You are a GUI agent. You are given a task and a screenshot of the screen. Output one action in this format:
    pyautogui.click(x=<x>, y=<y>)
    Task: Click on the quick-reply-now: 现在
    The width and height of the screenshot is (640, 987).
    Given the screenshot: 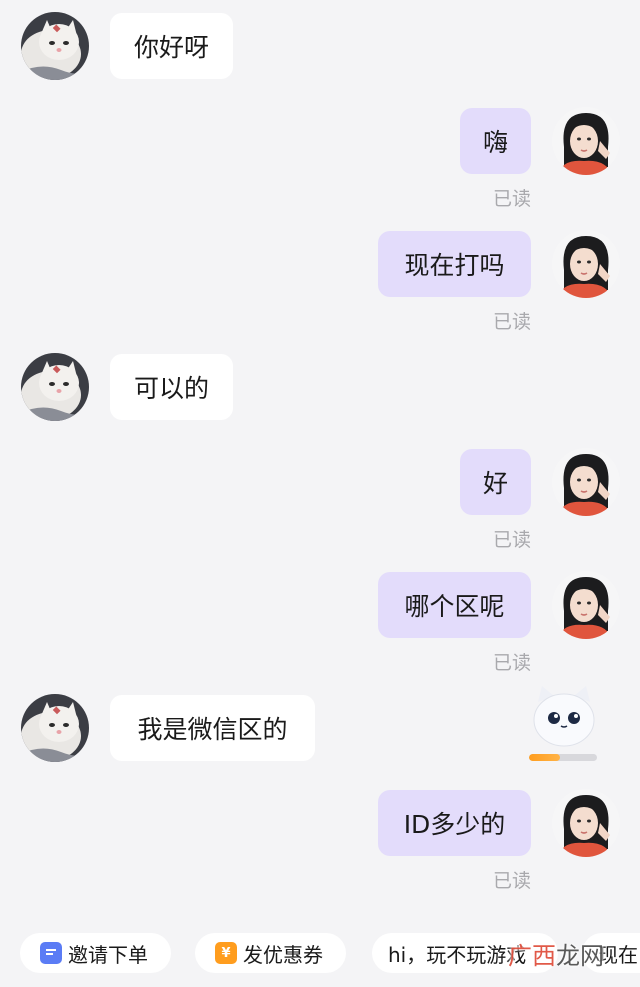 What is the action you would take?
    pyautogui.click(x=611, y=953)
    